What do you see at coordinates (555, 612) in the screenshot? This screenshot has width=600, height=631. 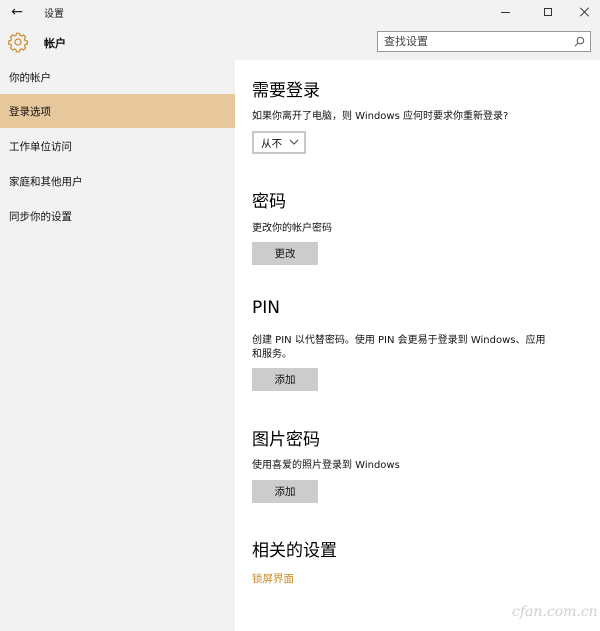 I see `watermark: cfan.com.cn` at bounding box center [555, 612].